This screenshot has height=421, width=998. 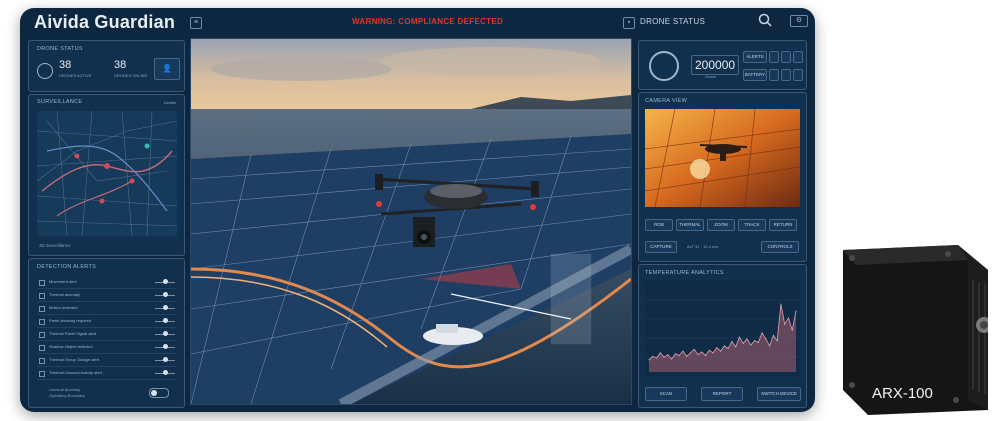 What do you see at coordinates (107, 309) in the screenshot?
I see `alert-row: Motion detected` at bounding box center [107, 309].